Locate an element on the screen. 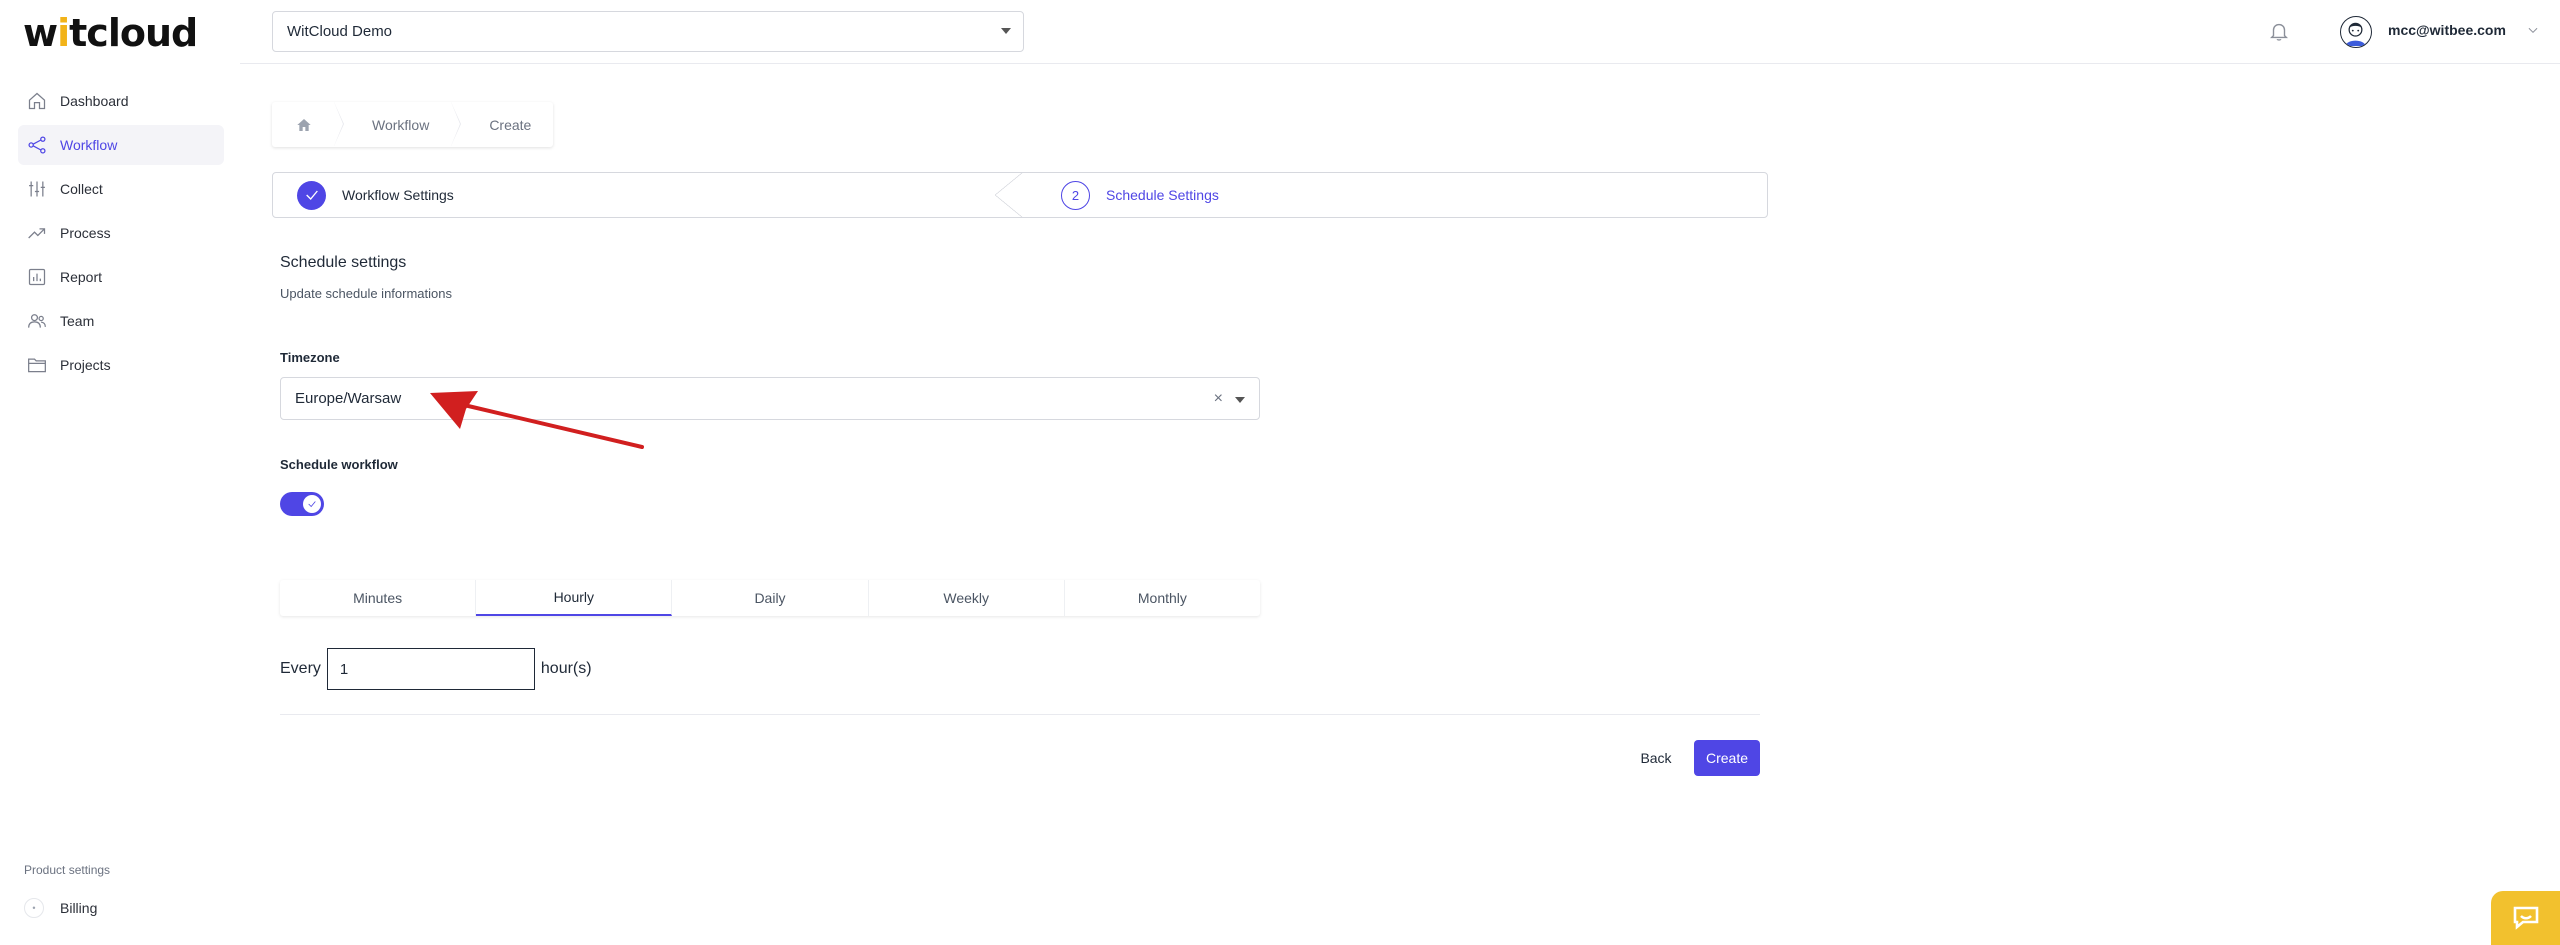  report-icon is located at coordinates (37, 277).